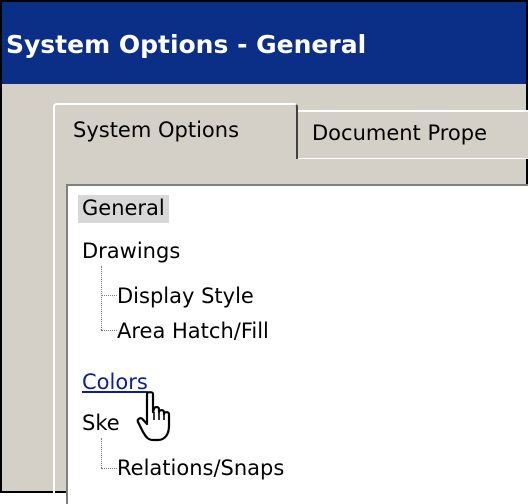 This screenshot has width=528, height=504. What do you see at coordinates (123, 209) in the screenshot?
I see `tree-item-general: General` at bounding box center [123, 209].